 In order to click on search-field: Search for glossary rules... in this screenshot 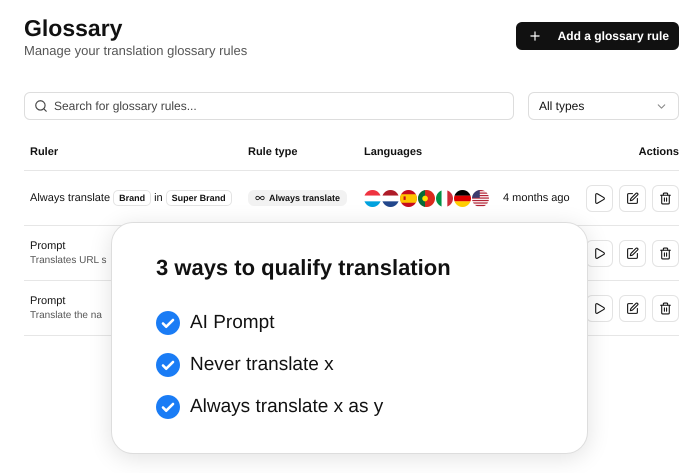, I will do `click(269, 106)`.